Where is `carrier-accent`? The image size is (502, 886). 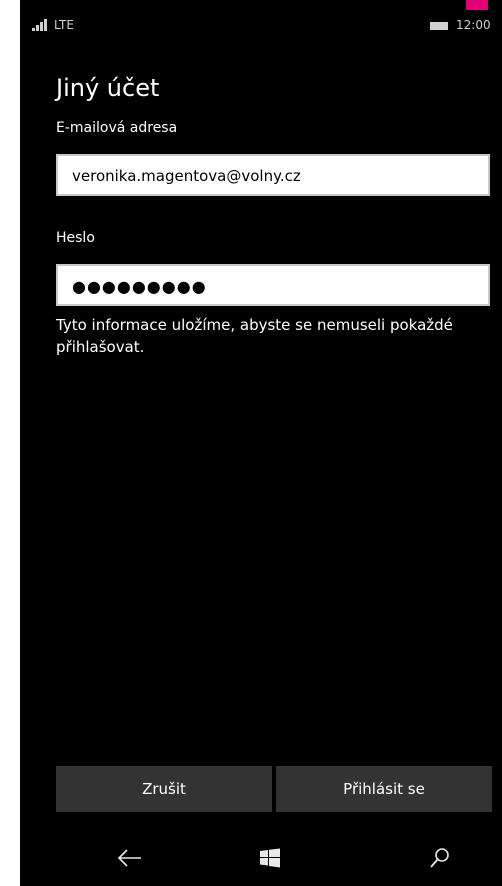
carrier-accent is located at coordinates (477, 5).